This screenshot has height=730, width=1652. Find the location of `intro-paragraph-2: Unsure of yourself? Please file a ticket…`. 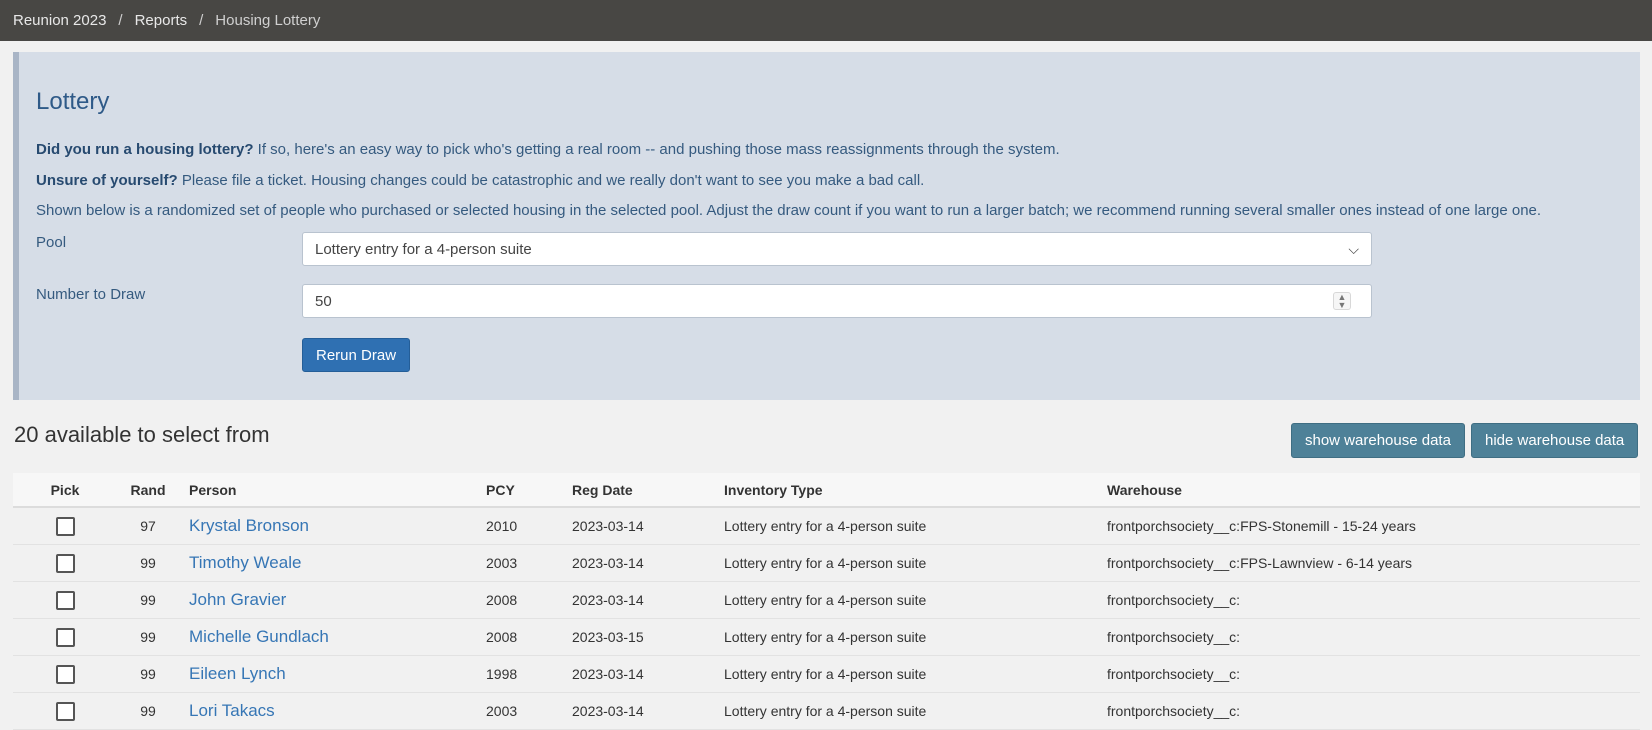

intro-paragraph-2: Unsure of yourself? Please file a ticket… is located at coordinates (480, 180).